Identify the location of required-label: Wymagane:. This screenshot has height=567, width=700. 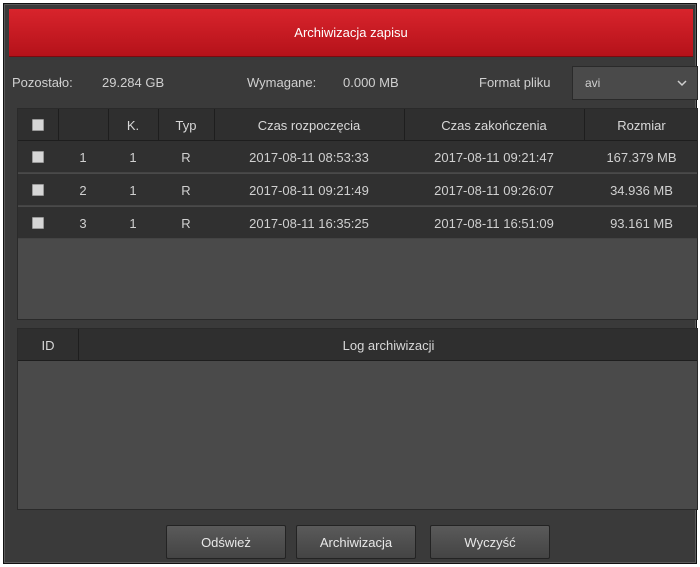
(282, 82).